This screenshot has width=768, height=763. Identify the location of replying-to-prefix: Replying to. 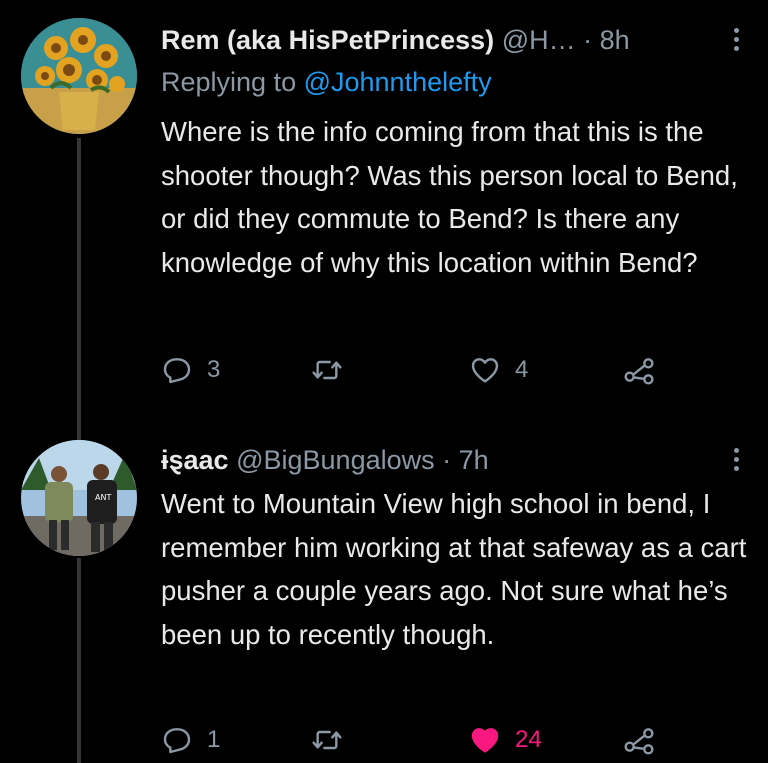
(232, 82).